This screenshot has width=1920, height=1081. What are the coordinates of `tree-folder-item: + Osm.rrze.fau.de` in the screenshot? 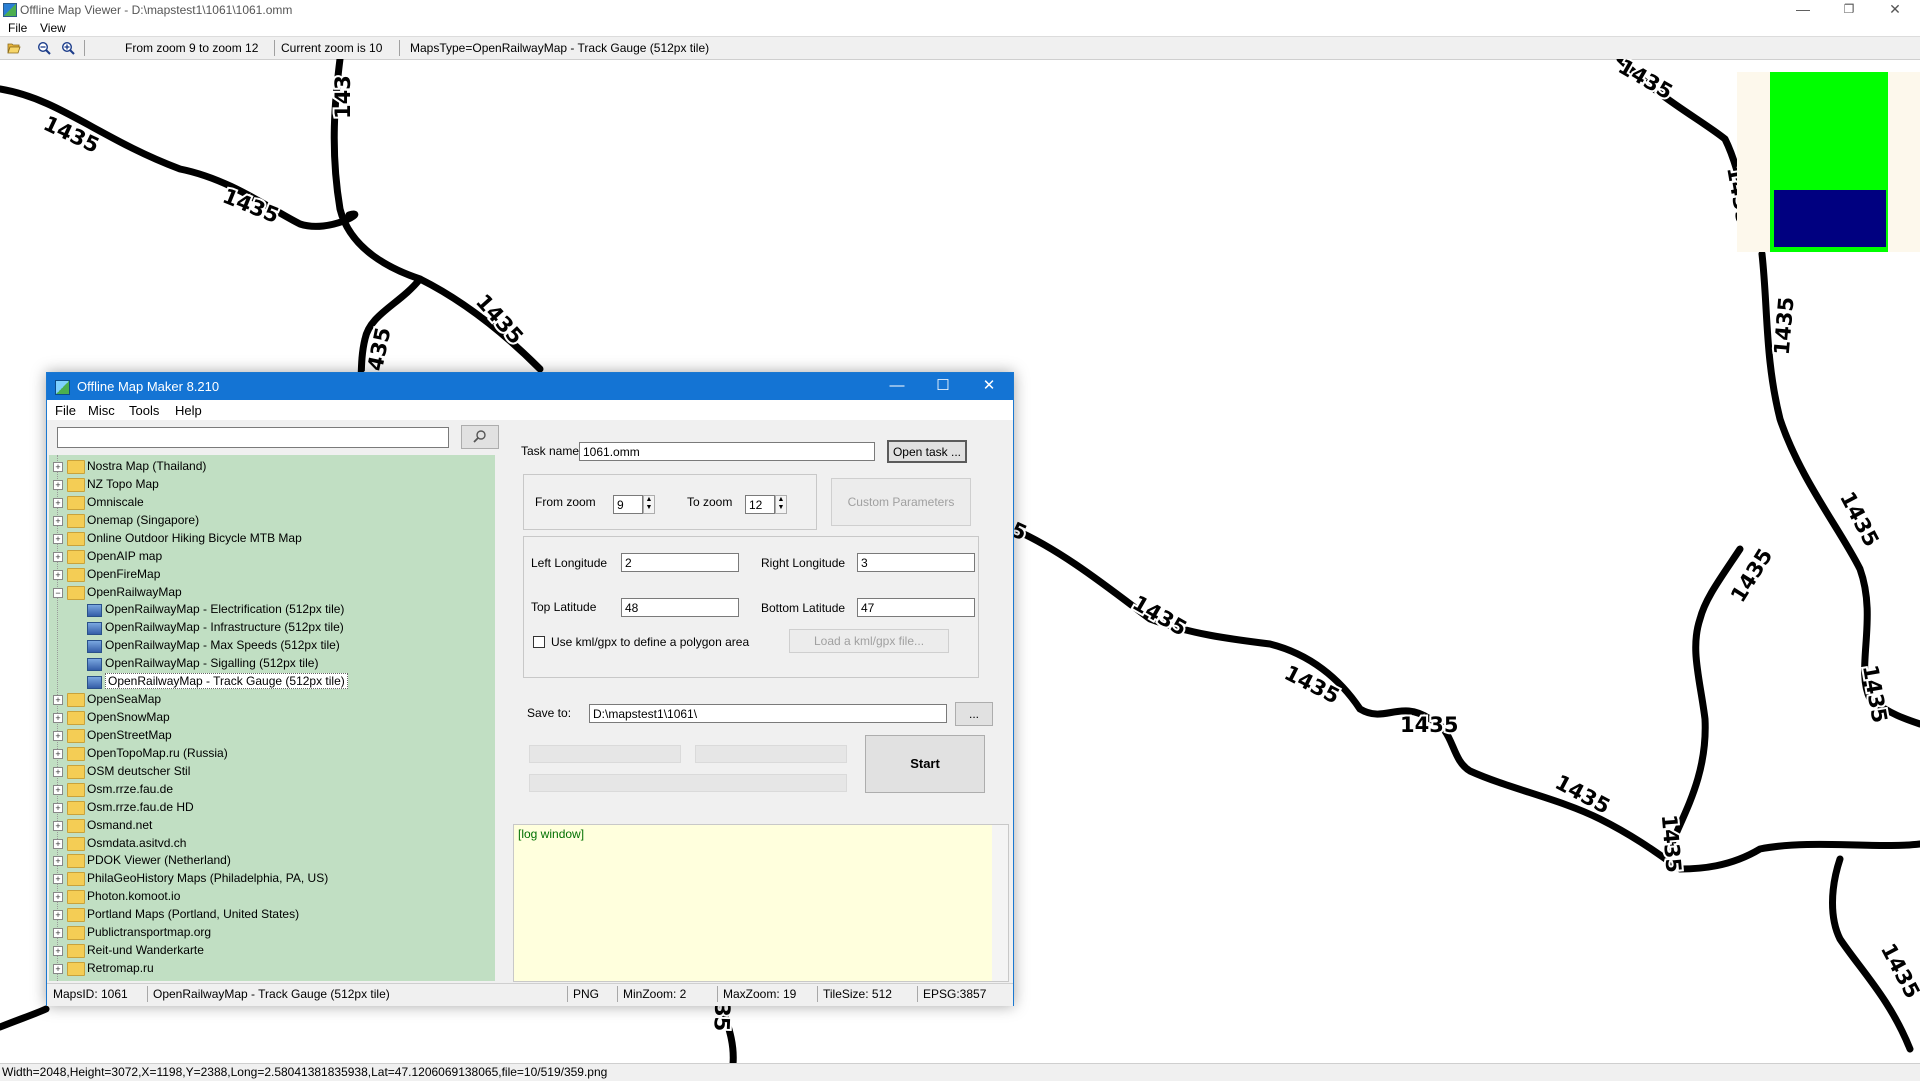 It's located at (269, 790).